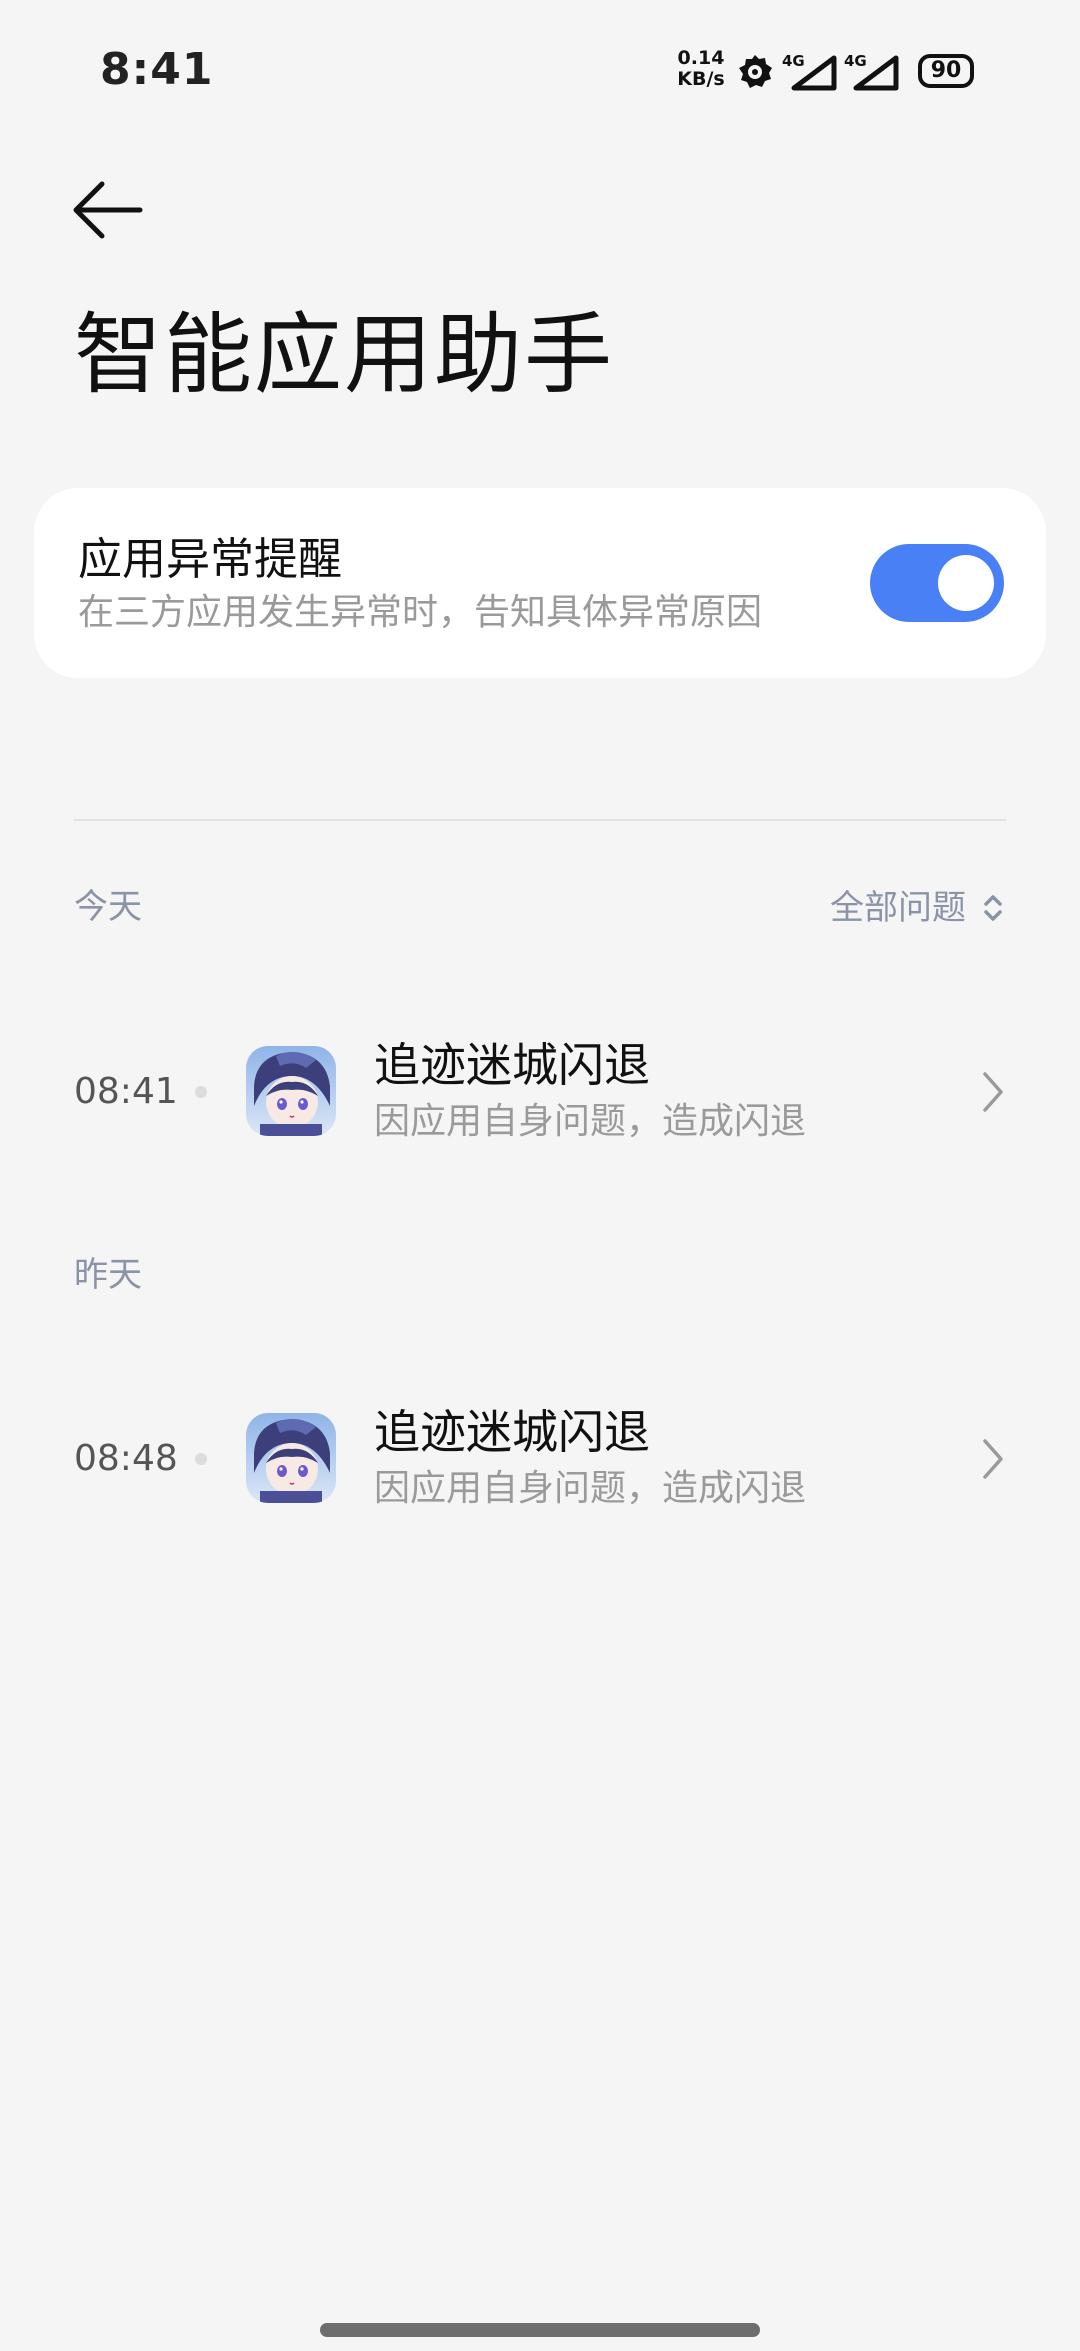 This screenshot has height=2351, width=1080. I want to click on filter-dropdown-button: 全部问题, so click(918, 908).